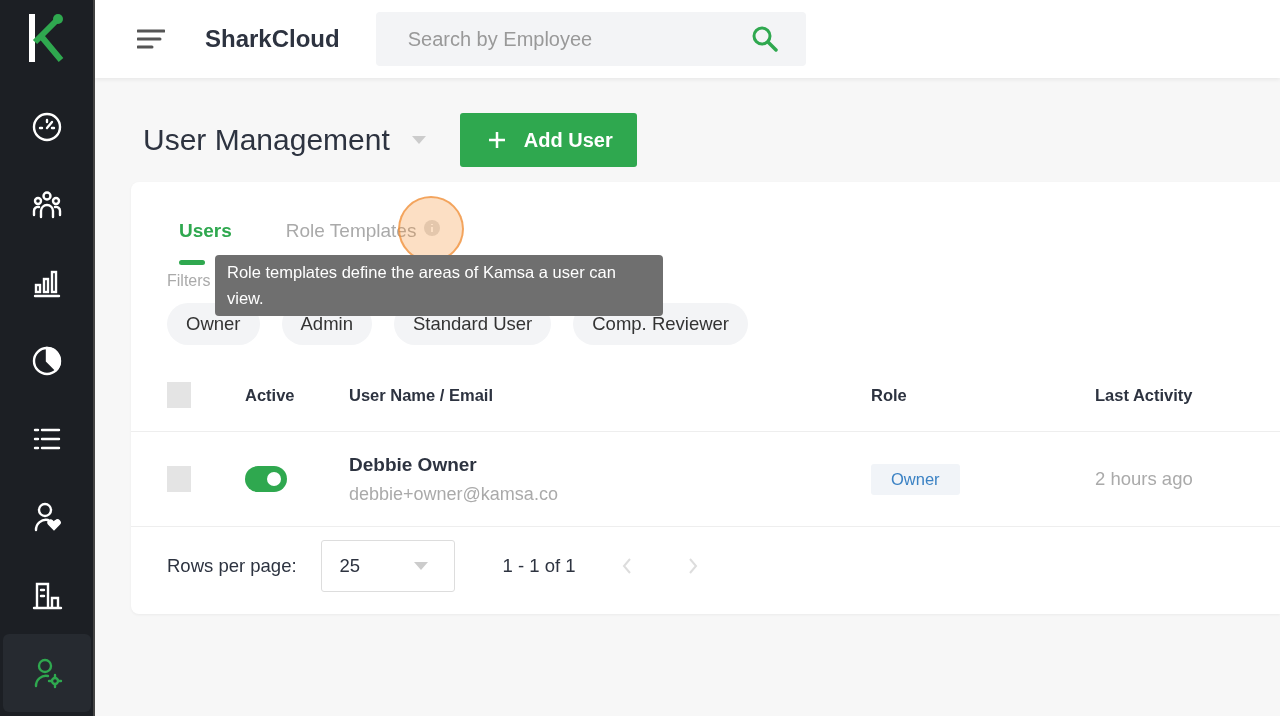 The width and height of the screenshot is (1280, 716). What do you see at coordinates (46, 205) in the screenshot?
I see `people-icon` at bounding box center [46, 205].